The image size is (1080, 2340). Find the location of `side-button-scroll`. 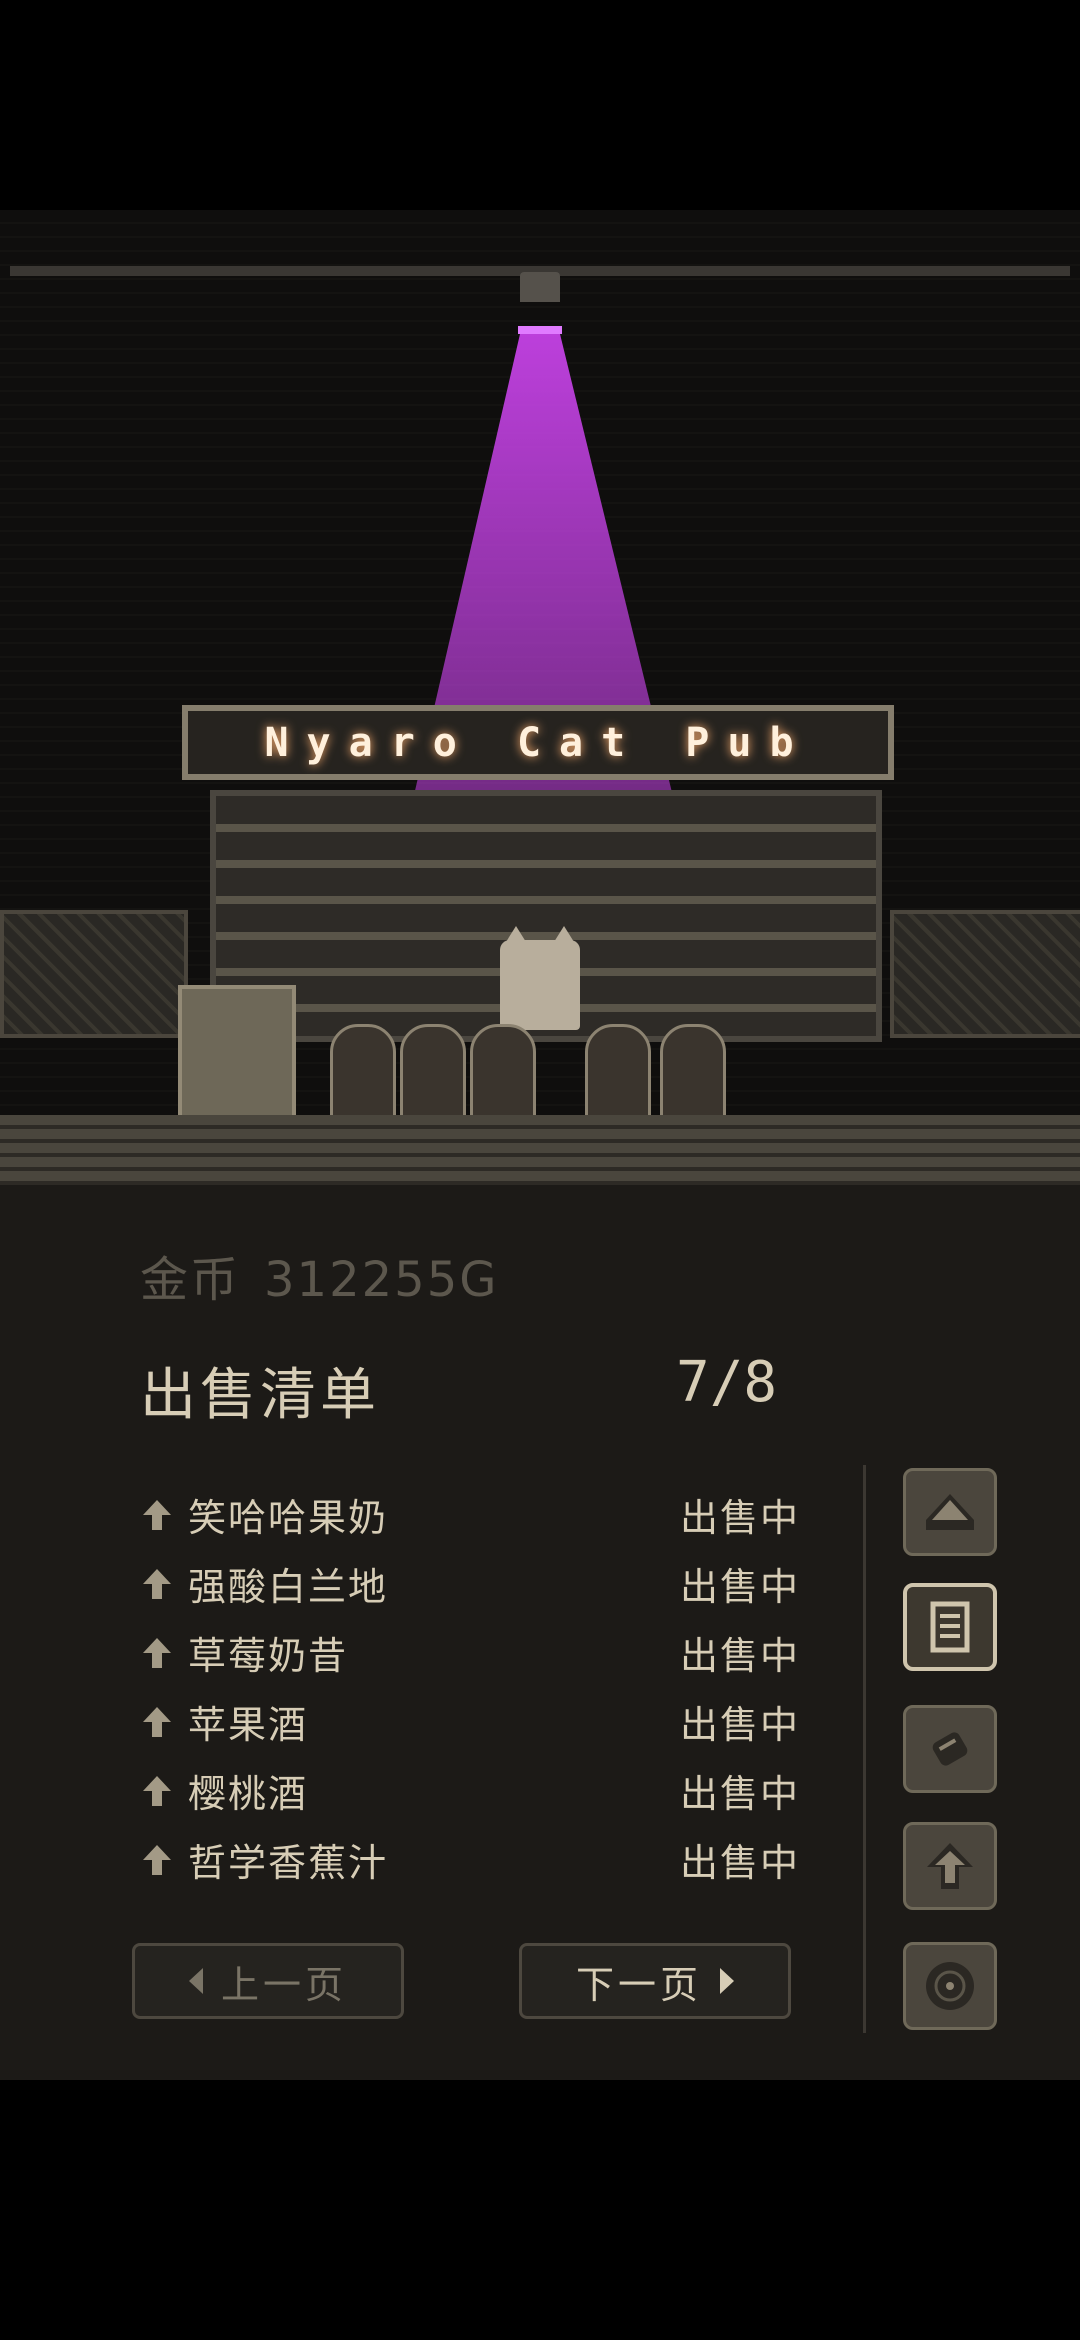

side-button-scroll is located at coordinates (950, 1749).